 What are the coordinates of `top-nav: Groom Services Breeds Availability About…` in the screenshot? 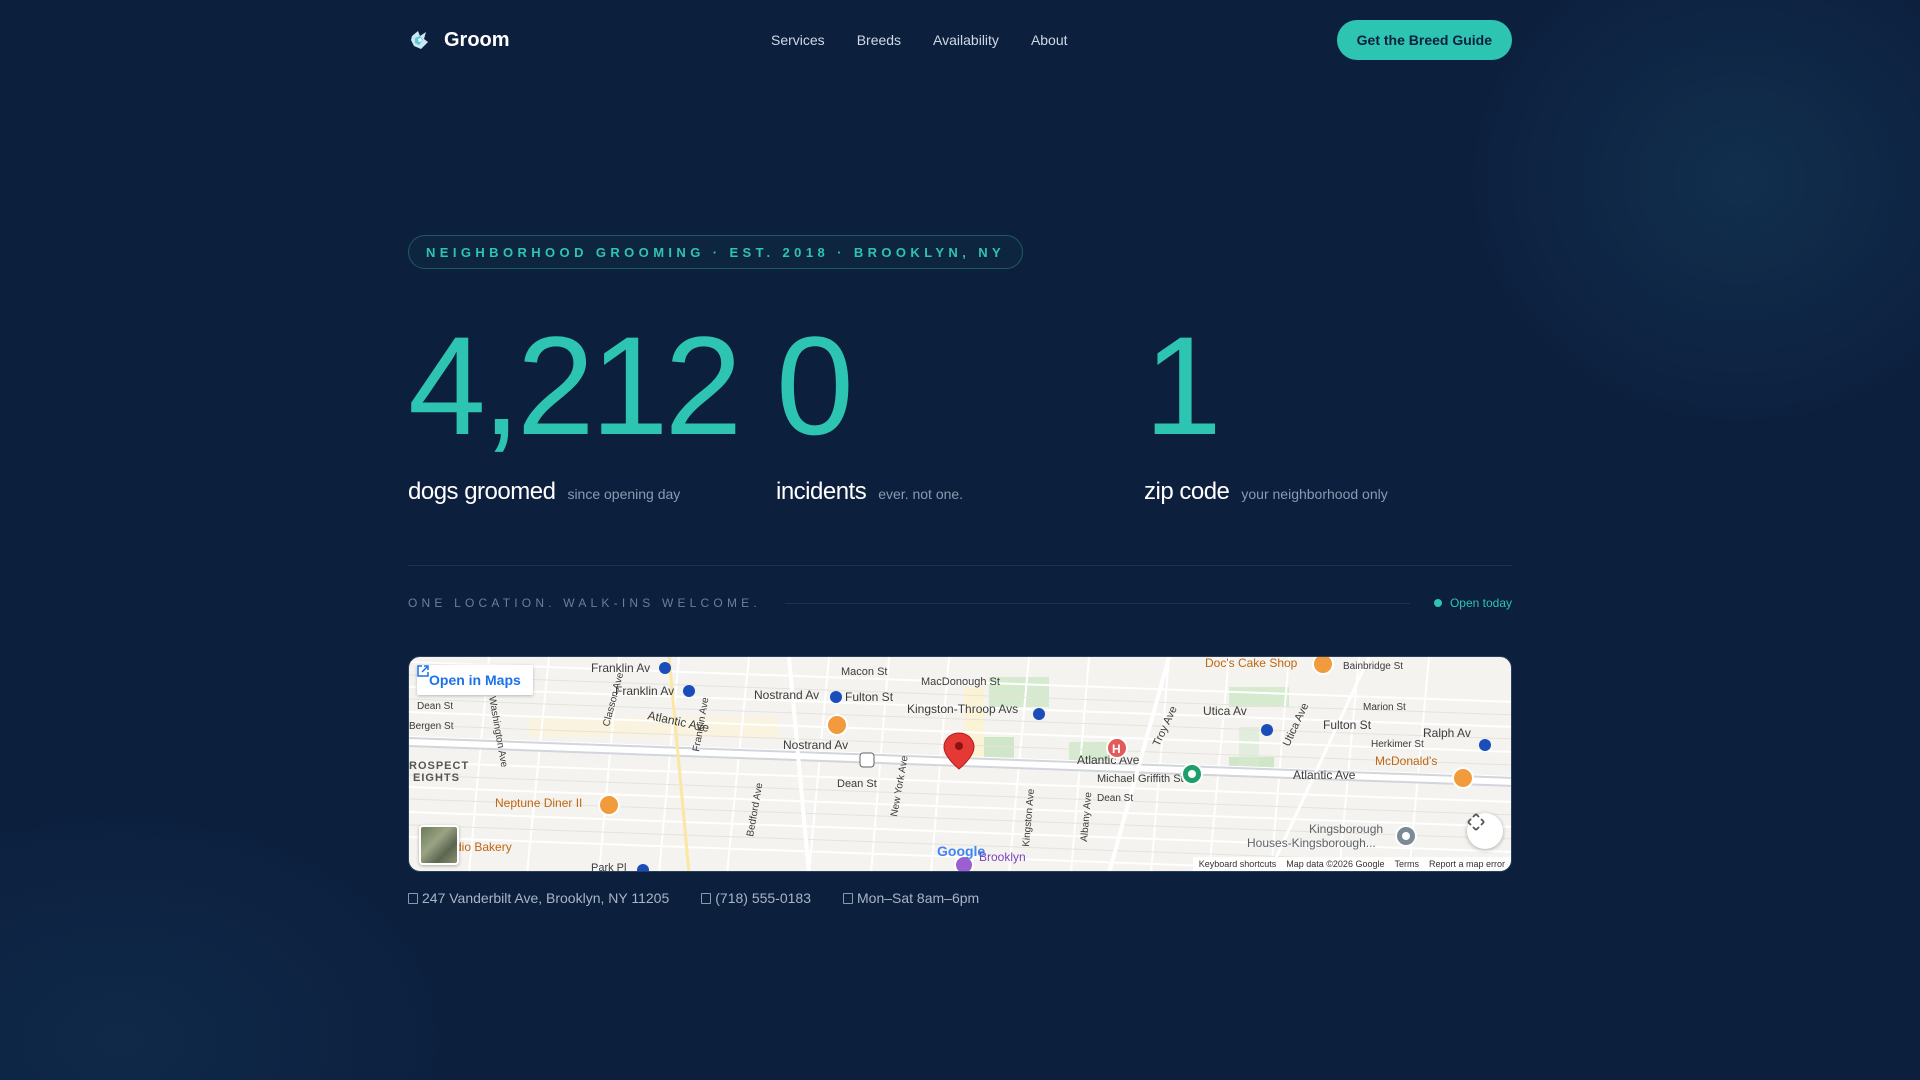 It's located at (960, 40).